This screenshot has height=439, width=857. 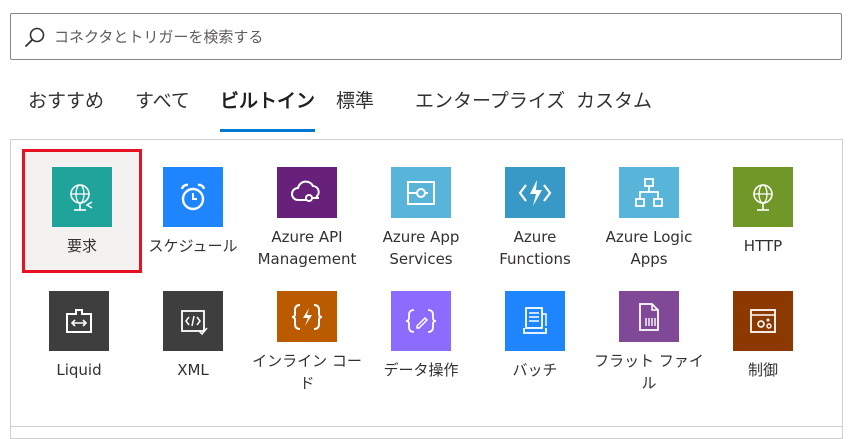 I want to click on connector-label: インライン コード, so click(x=307, y=372).